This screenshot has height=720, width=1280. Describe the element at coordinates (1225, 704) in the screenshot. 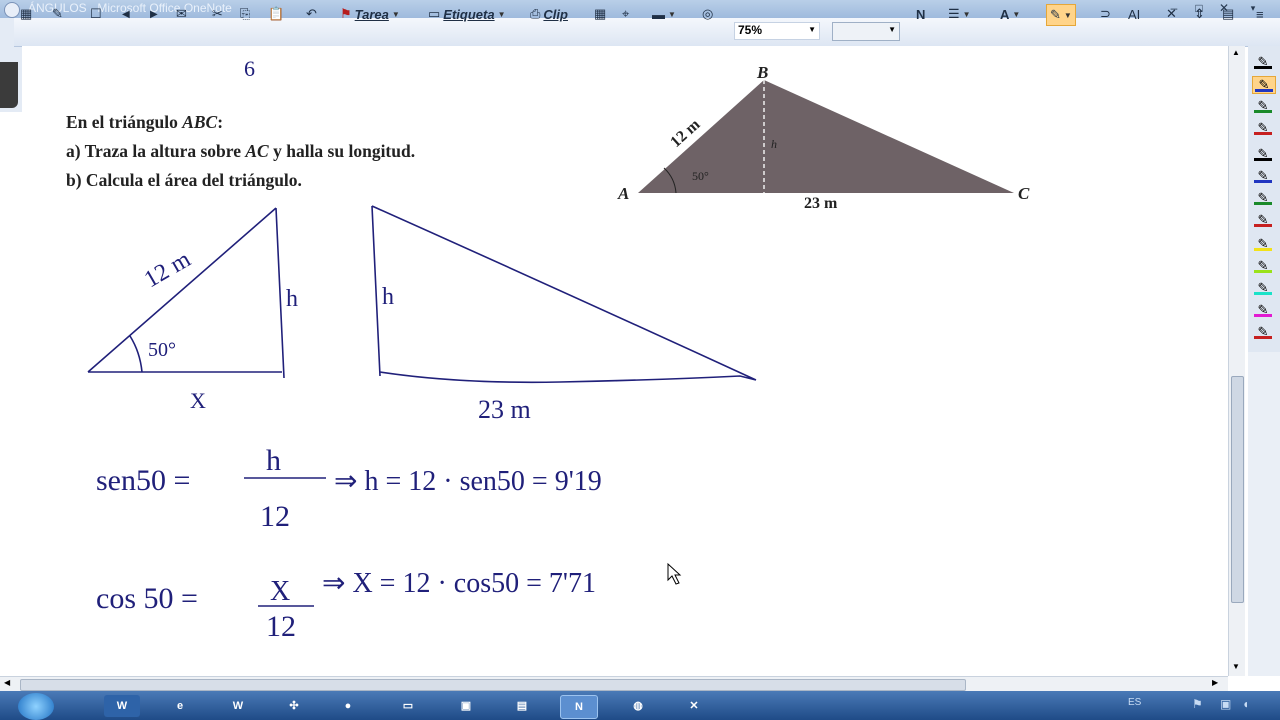

I see `network-tray-icon: ▣` at that location.